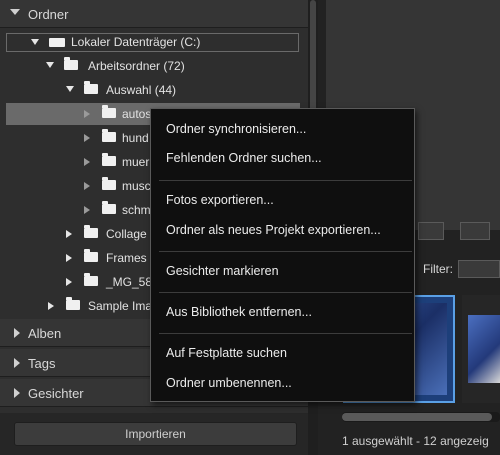 This screenshot has width=500, height=455. I want to click on tree-item-mg58-label: _MG_58, so click(129, 282).